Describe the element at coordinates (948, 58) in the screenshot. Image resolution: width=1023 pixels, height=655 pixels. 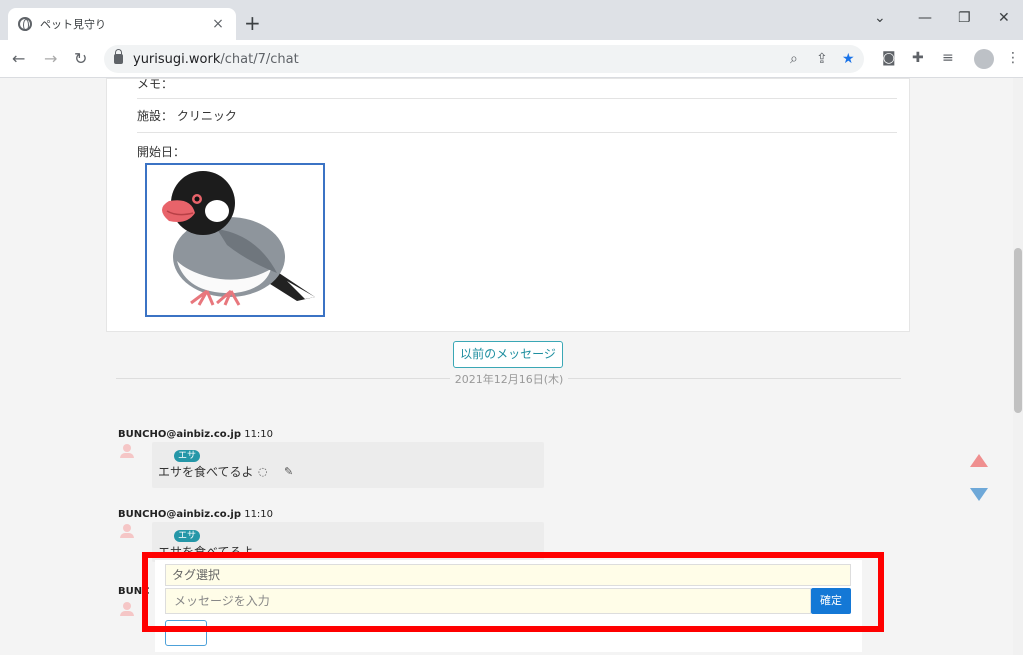
I see `reading-list-icon: ≡` at that location.